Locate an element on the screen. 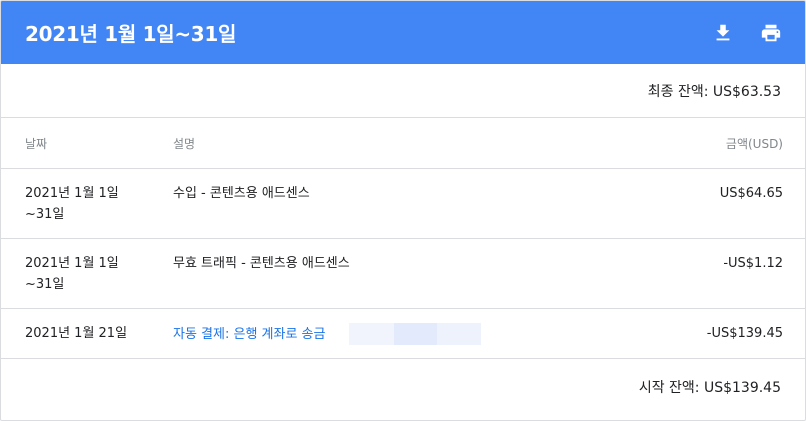 The image size is (806, 421). row-date: 2021년 1월 21일 is located at coordinates (76, 333).